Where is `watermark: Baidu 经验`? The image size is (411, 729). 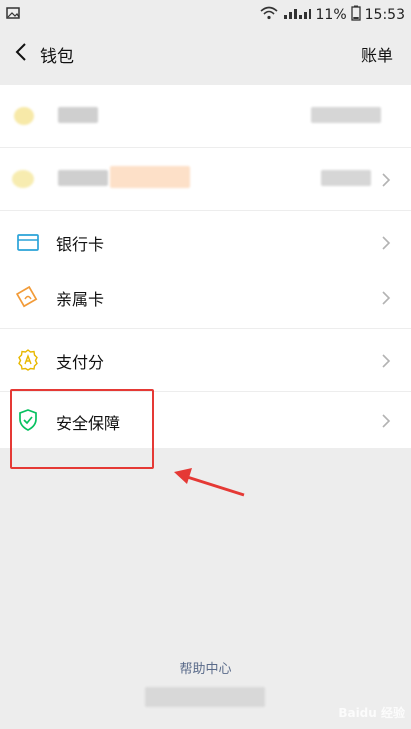 watermark: Baidu 经验 is located at coordinates (371, 713).